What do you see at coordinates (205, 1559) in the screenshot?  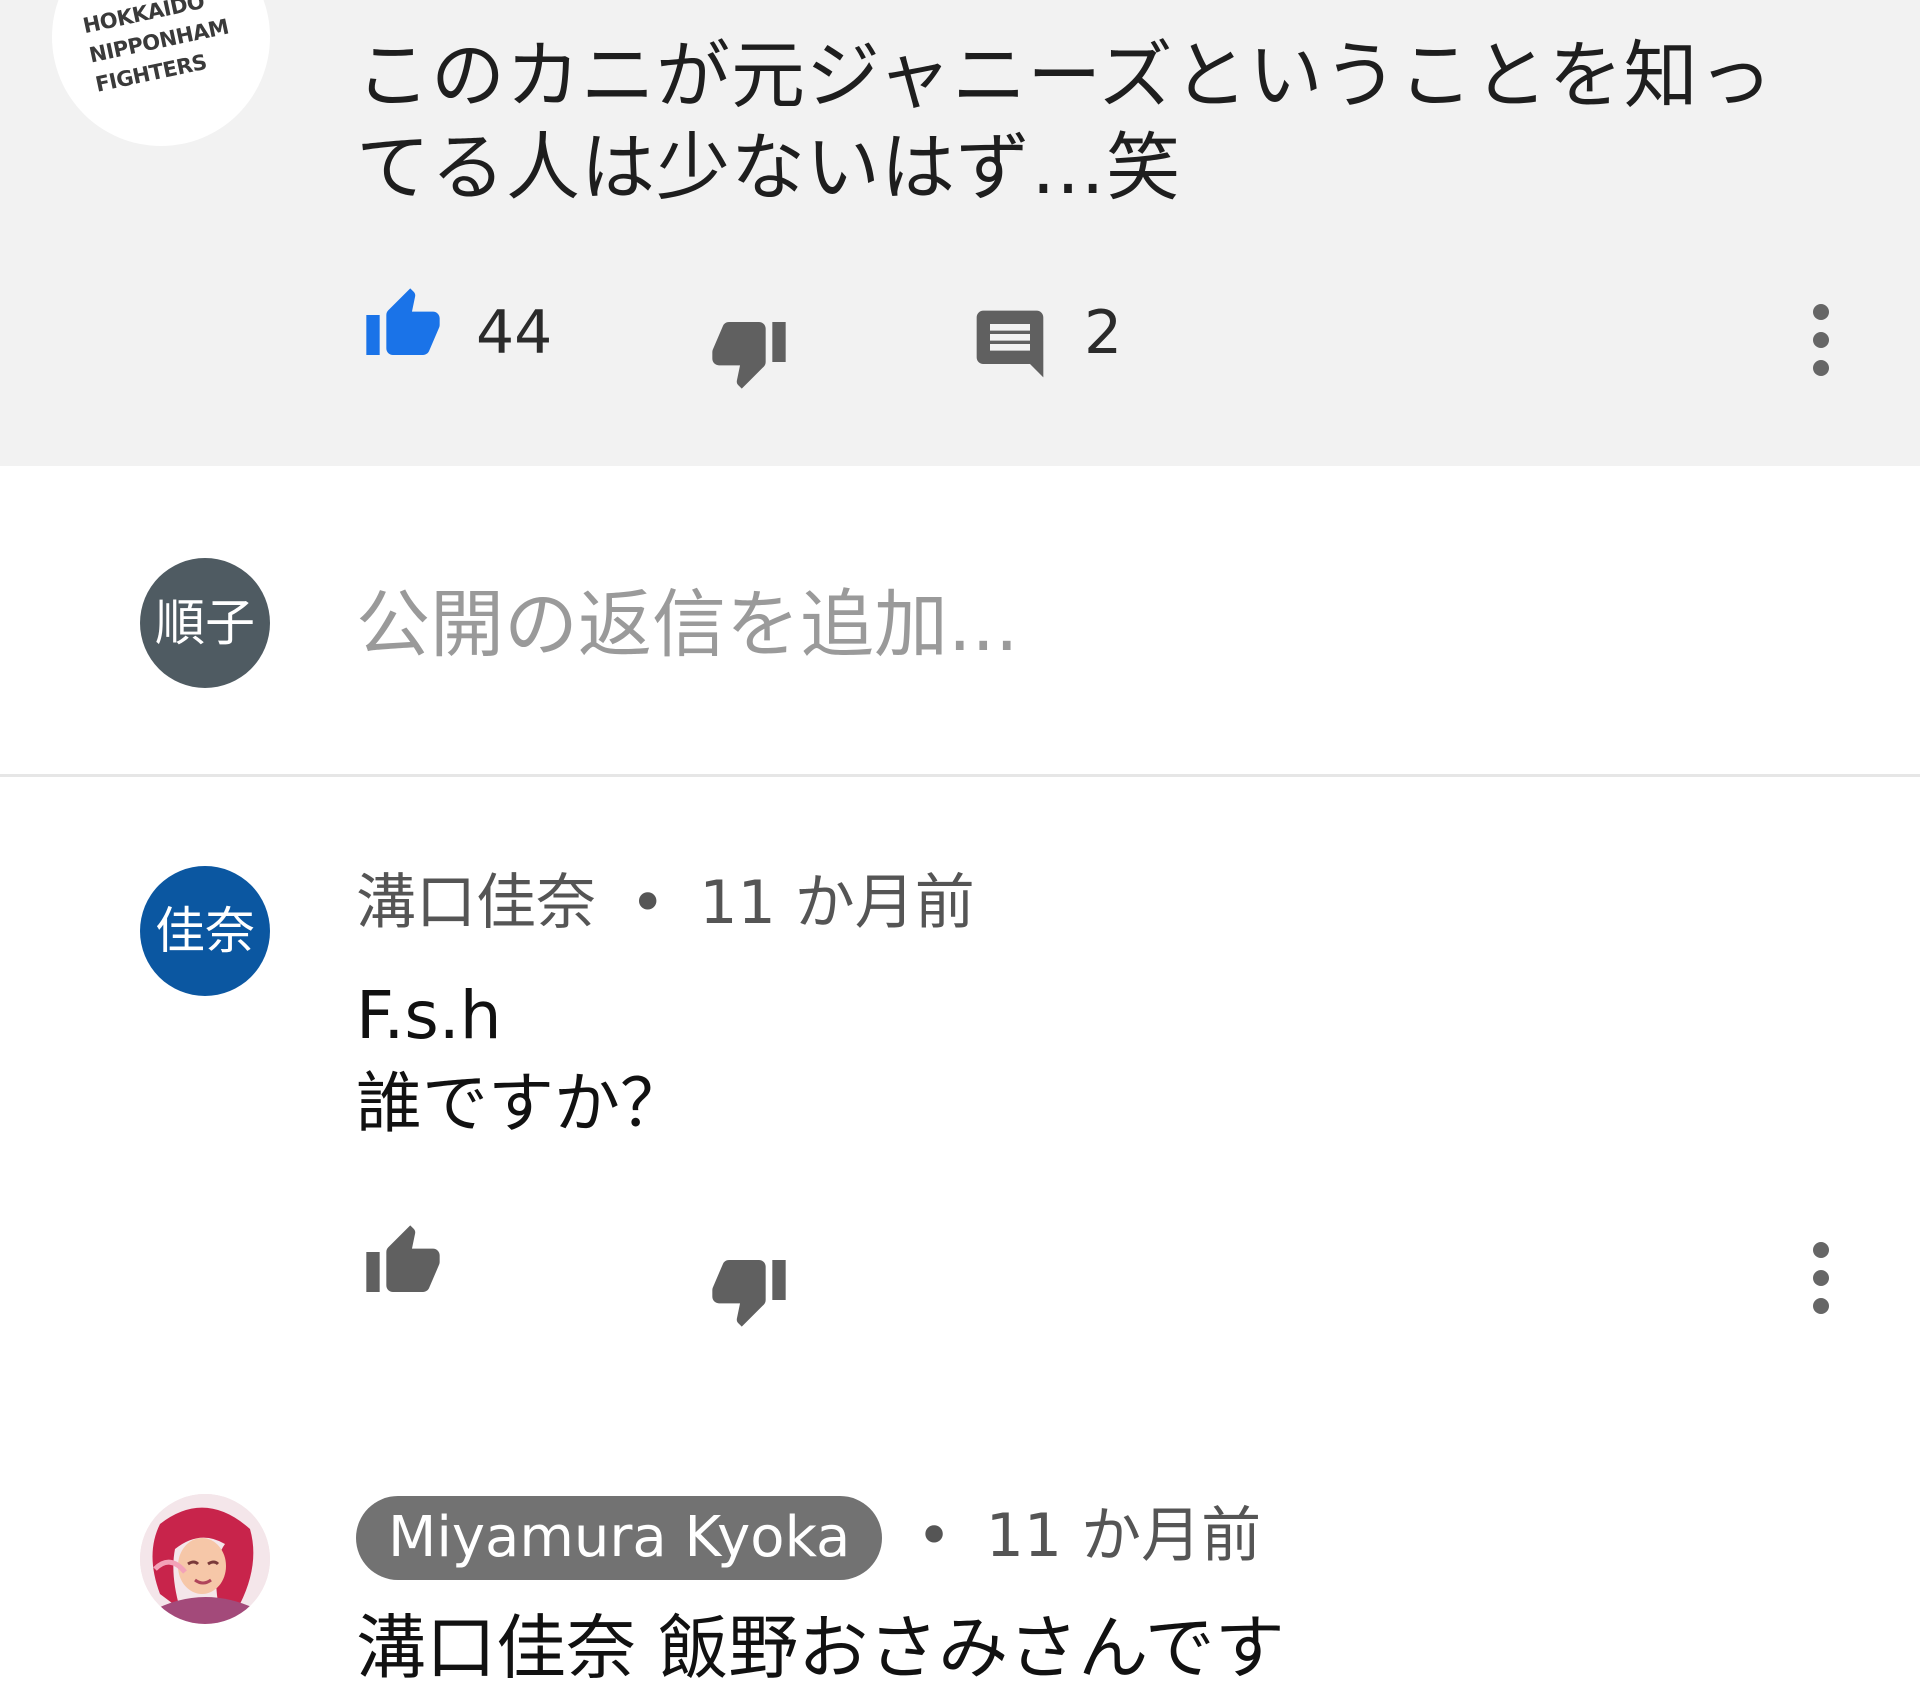 I see `author-avatar` at bounding box center [205, 1559].